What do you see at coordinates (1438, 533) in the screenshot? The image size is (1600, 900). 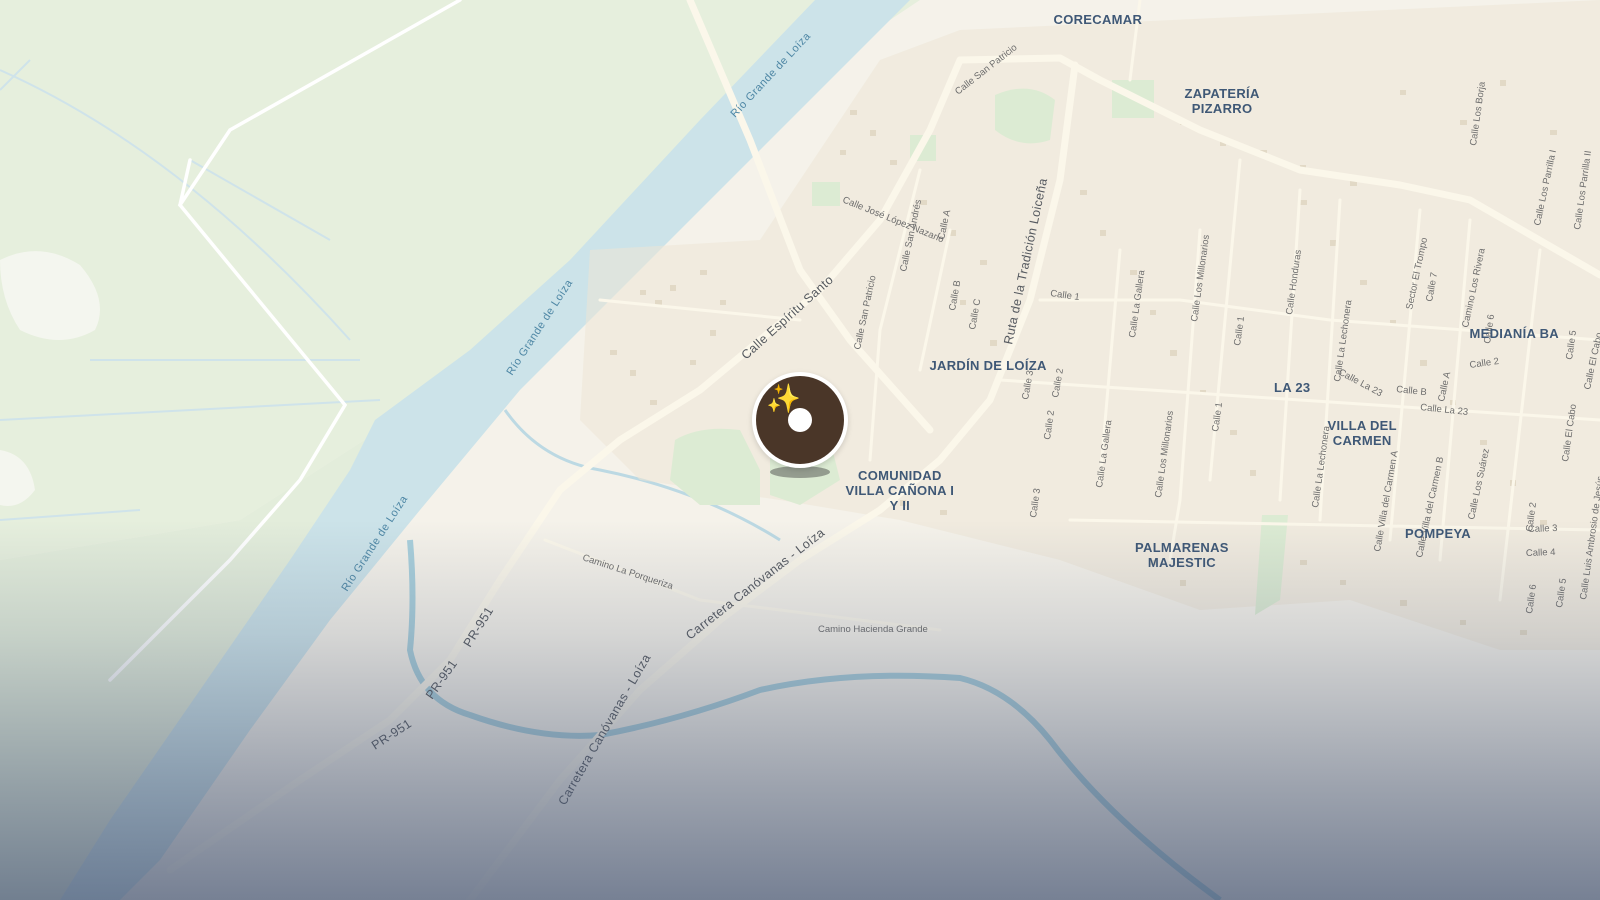 I see `neighborhood-label-pompeya: POMPEYA` at bounding box center [1438, 533].